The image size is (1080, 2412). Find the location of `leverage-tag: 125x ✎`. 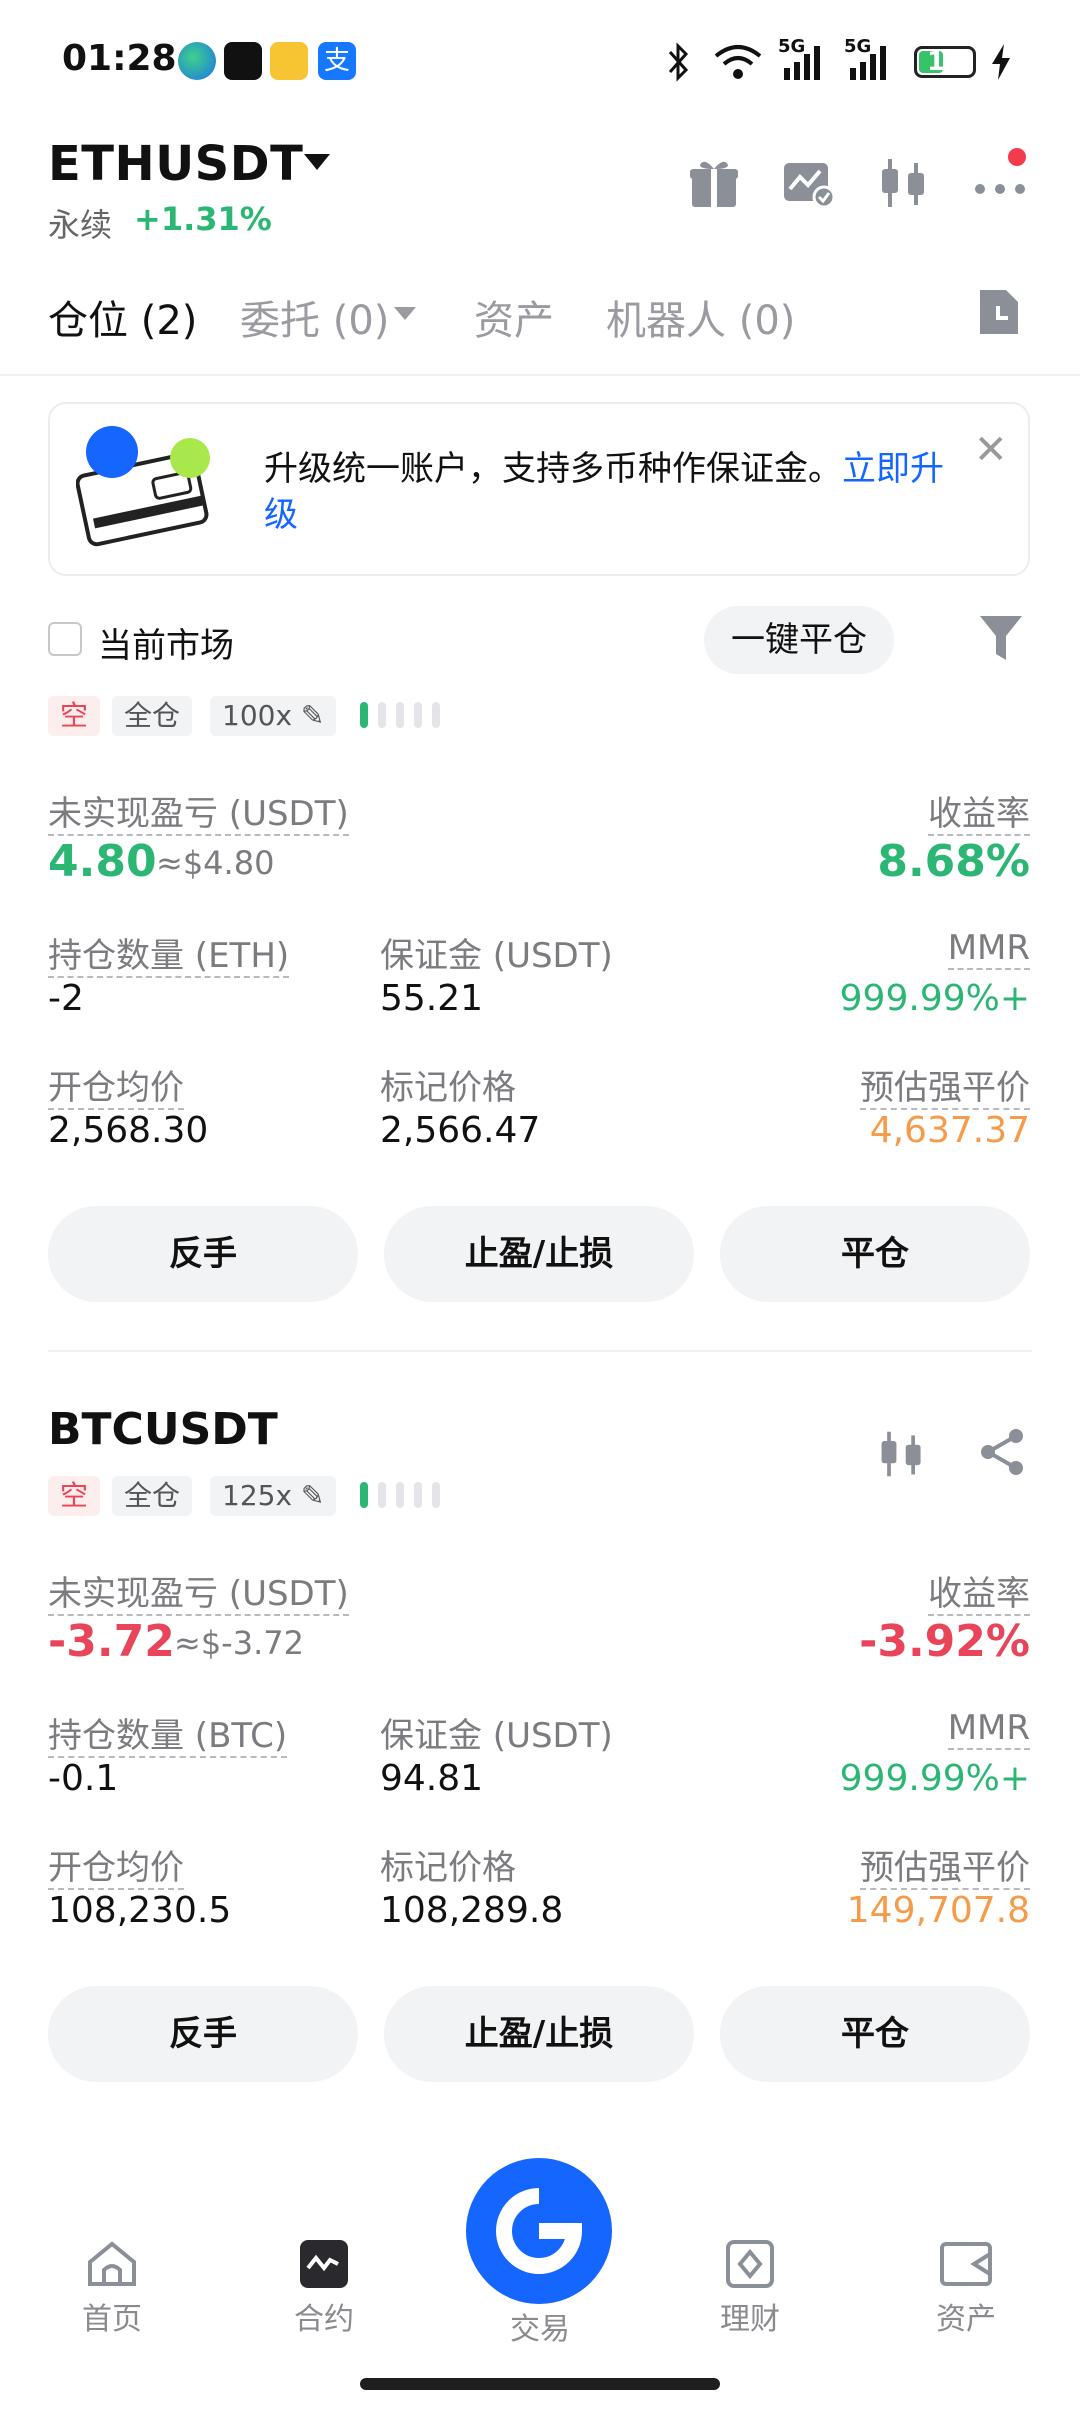

leverage-tag: 125x ✎ is located at coordinates (273, 1496).